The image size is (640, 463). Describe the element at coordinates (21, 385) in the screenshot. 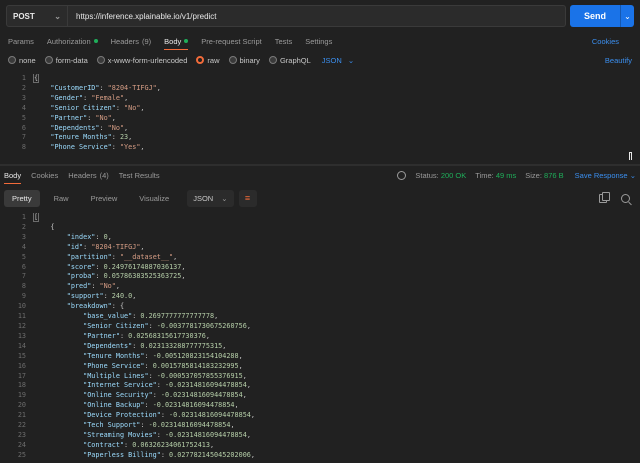

I see `line-number: 18` at that location.